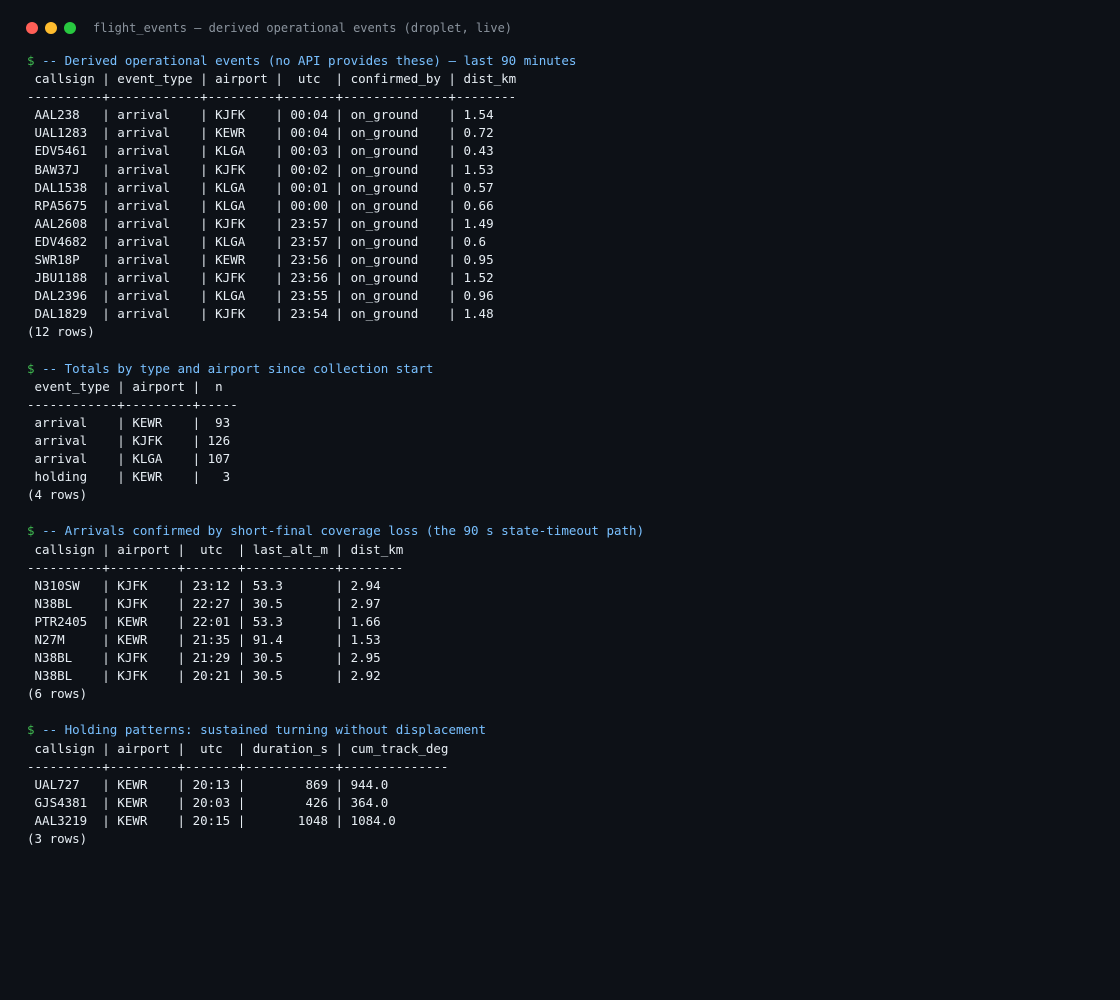 The width and height of the screenshot is (1120, 1000). Describe the element at coordinates (204, 658) in the screenshot. I see `table-row: N38BL | KJFK | 21:29 | 30.5 | 2.95` at that location.